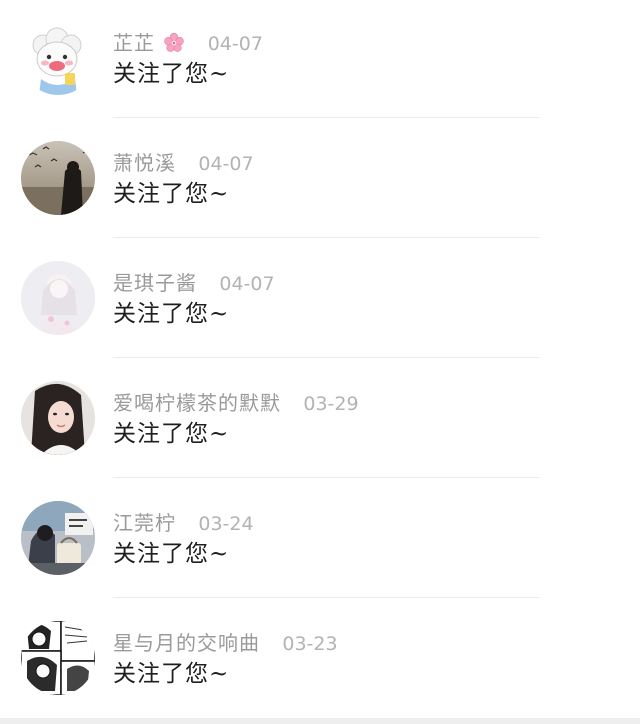 The image size is (640, 724). I want to click on beach-birds-photo-avatar, so click(58, 178).